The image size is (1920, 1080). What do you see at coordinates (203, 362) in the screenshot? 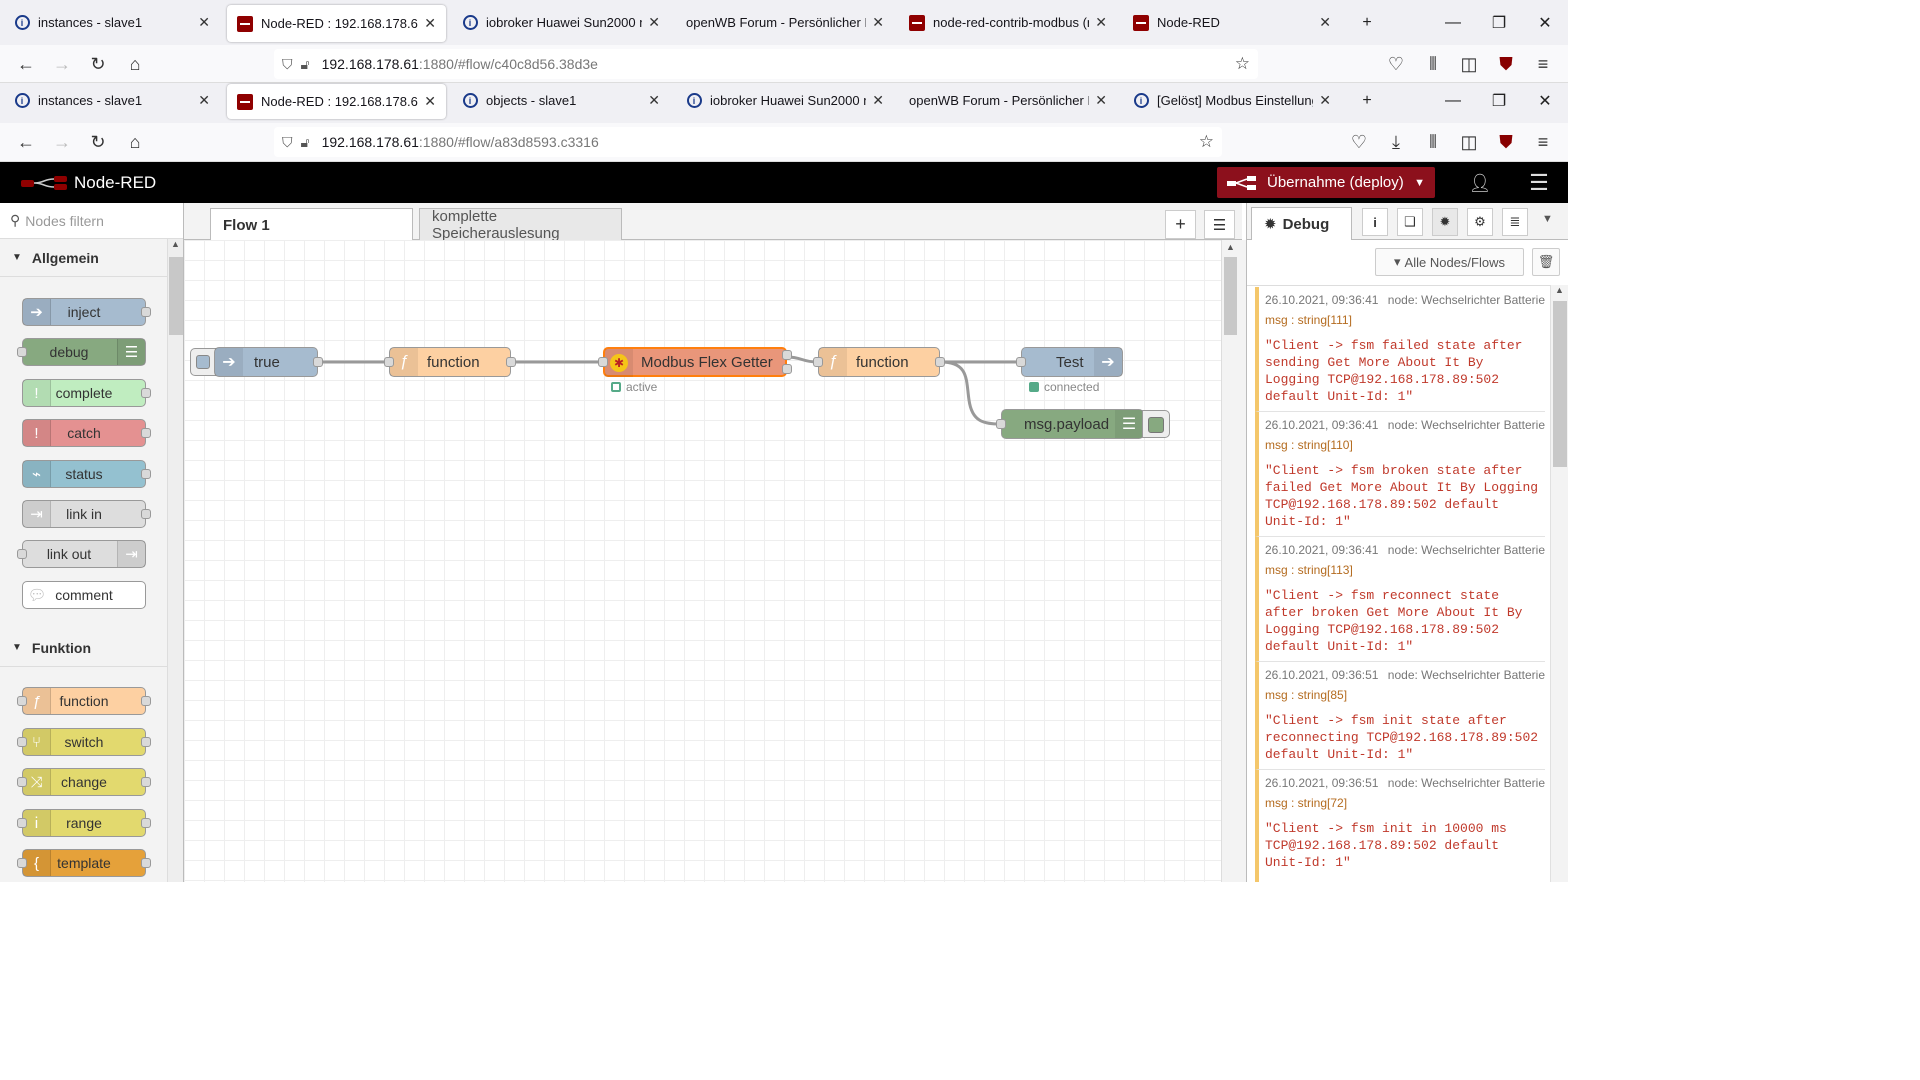
I see `inject-trigger-button` at bounding box center [203, 362].